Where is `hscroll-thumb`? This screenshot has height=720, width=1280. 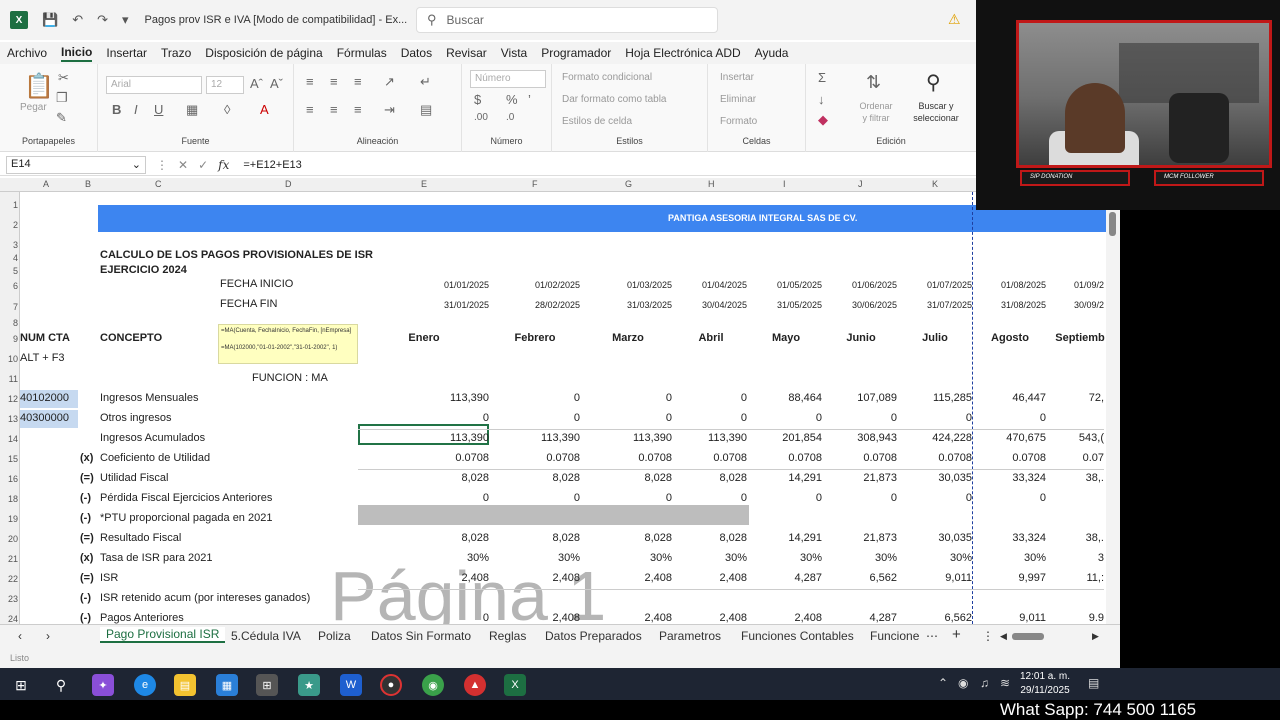
hscroll-thumb is located at coordinates (1028, 636).